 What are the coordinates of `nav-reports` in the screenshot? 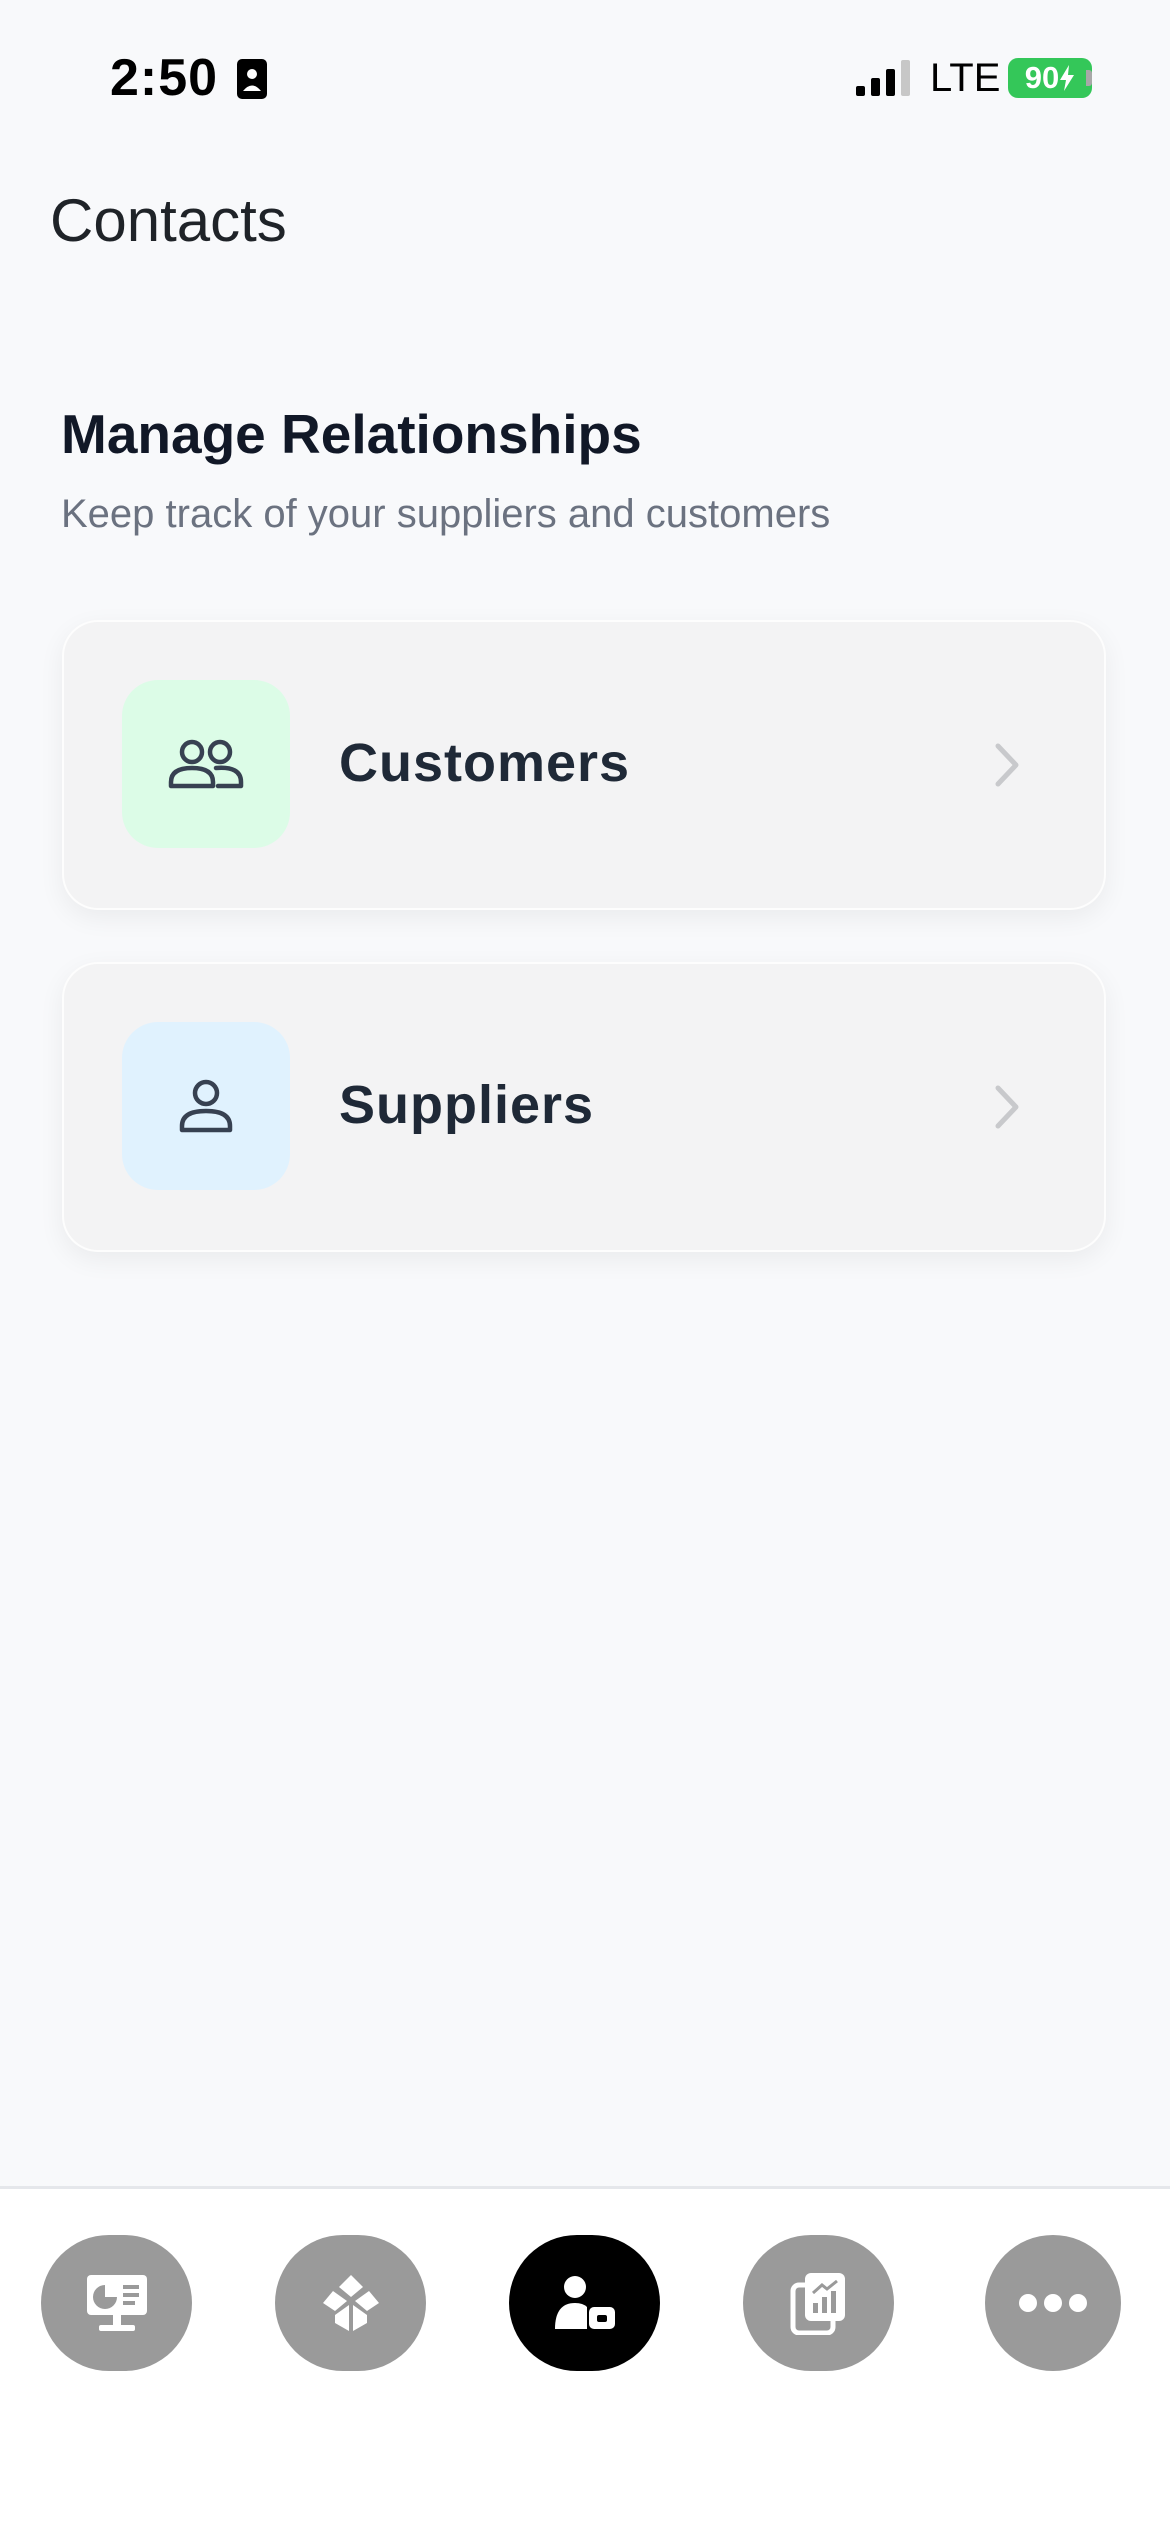 It's located at (818, 2303).